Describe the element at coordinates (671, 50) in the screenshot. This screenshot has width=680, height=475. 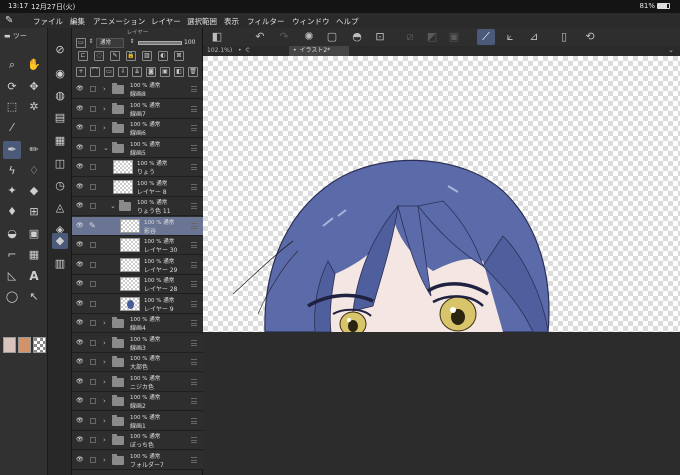
I see `tab-menu-chevron-icon: ⌄` at that location.